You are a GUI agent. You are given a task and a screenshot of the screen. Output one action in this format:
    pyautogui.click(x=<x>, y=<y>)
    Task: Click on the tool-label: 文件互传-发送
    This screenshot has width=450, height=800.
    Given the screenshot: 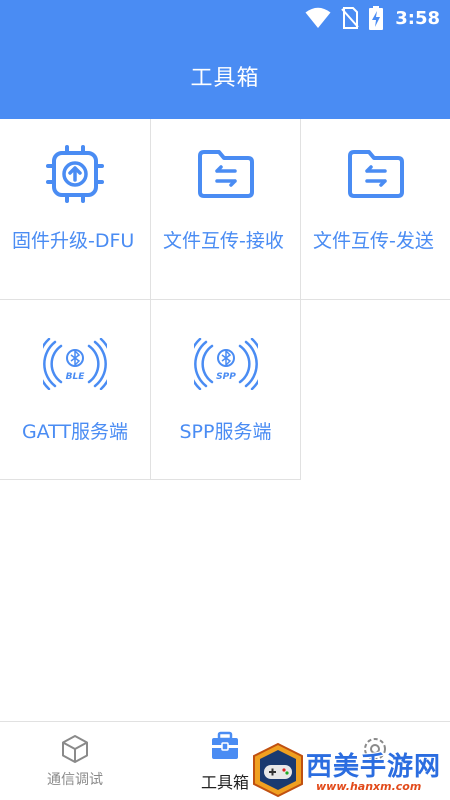 What is the action you would take?
    pyautogui.click(x=373, y=241)
    